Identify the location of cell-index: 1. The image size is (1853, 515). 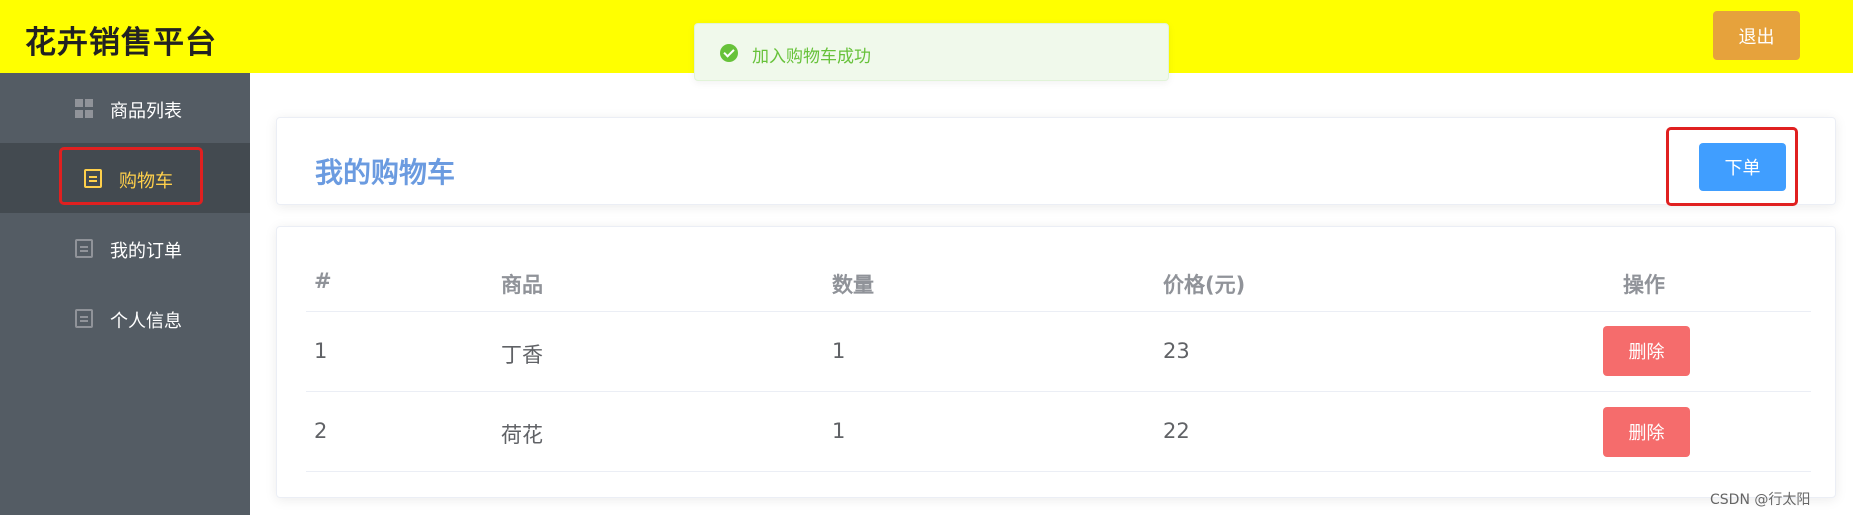
(321, 351).